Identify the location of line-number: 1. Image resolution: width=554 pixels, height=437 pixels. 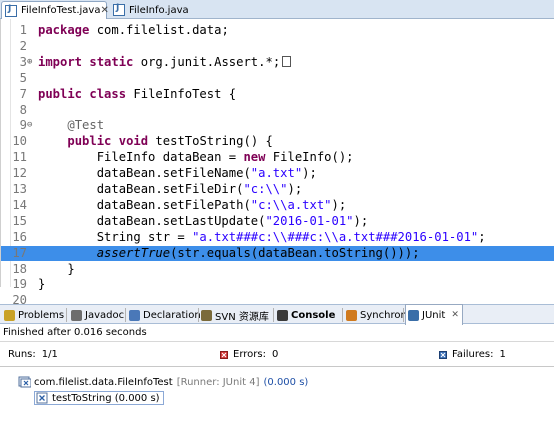
(23, 30).